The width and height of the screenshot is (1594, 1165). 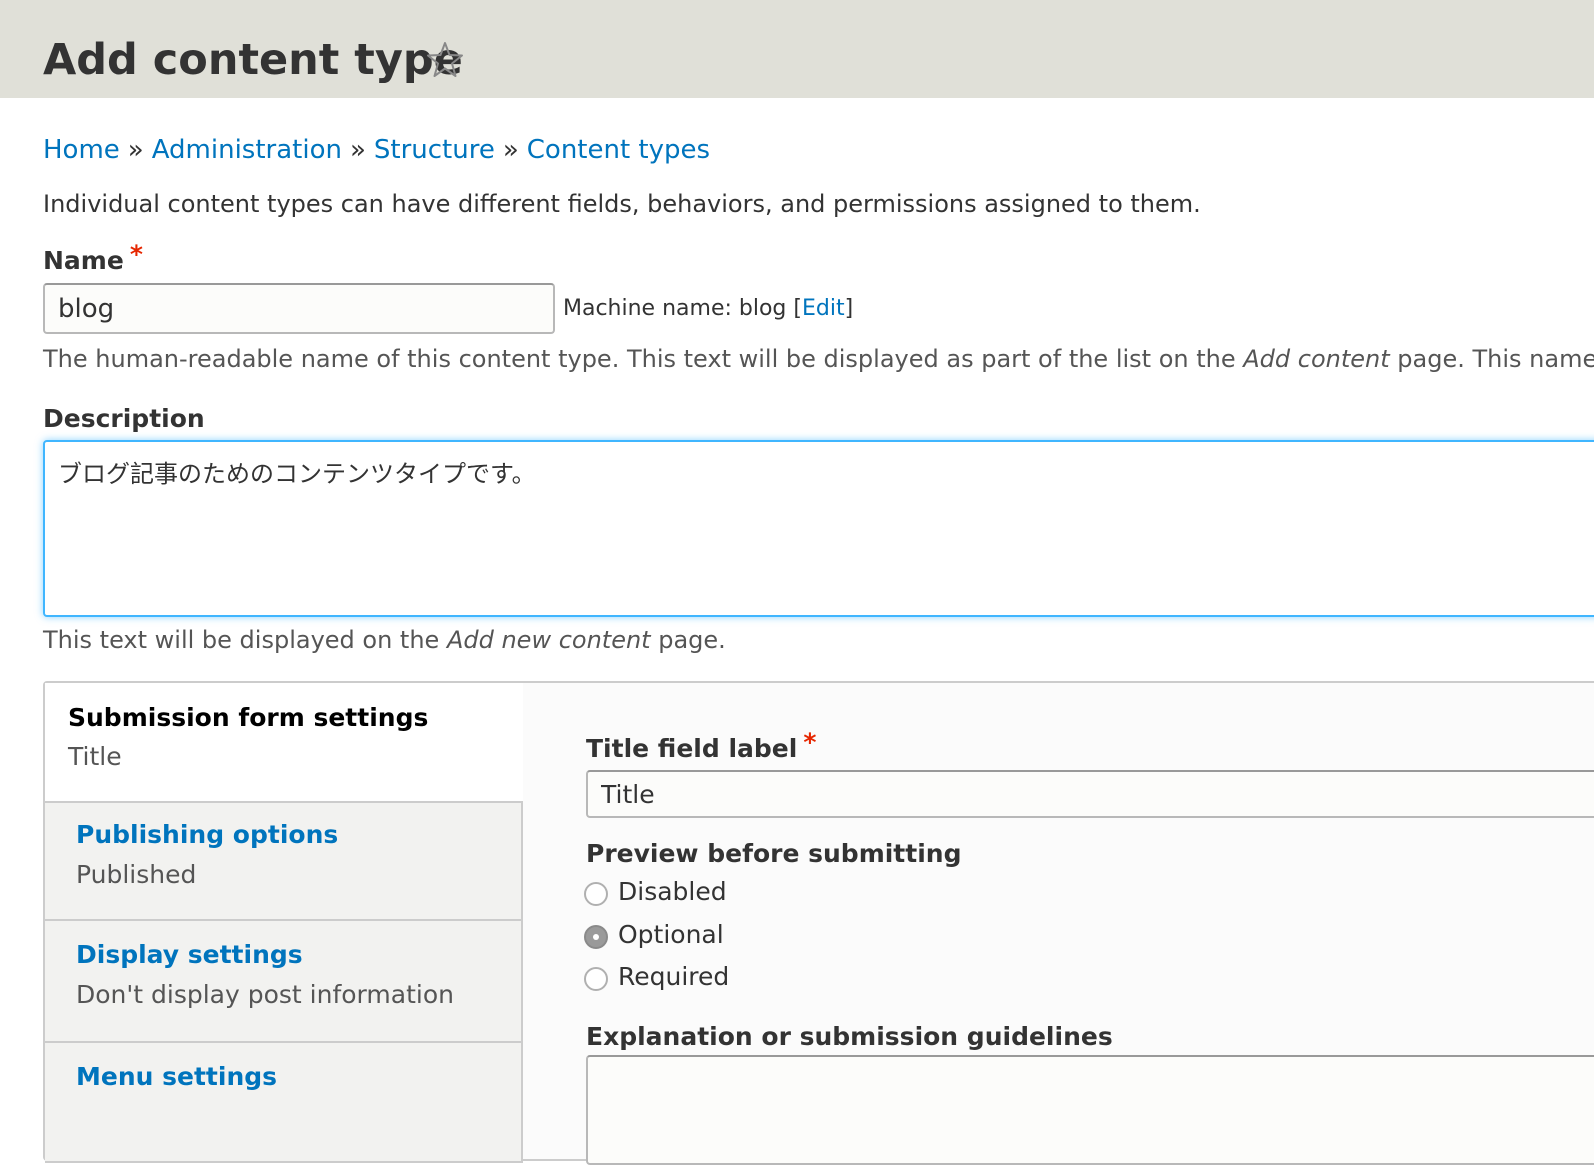 I want to click on vtab-title: Menu settings, so click(x=177, y=1076).